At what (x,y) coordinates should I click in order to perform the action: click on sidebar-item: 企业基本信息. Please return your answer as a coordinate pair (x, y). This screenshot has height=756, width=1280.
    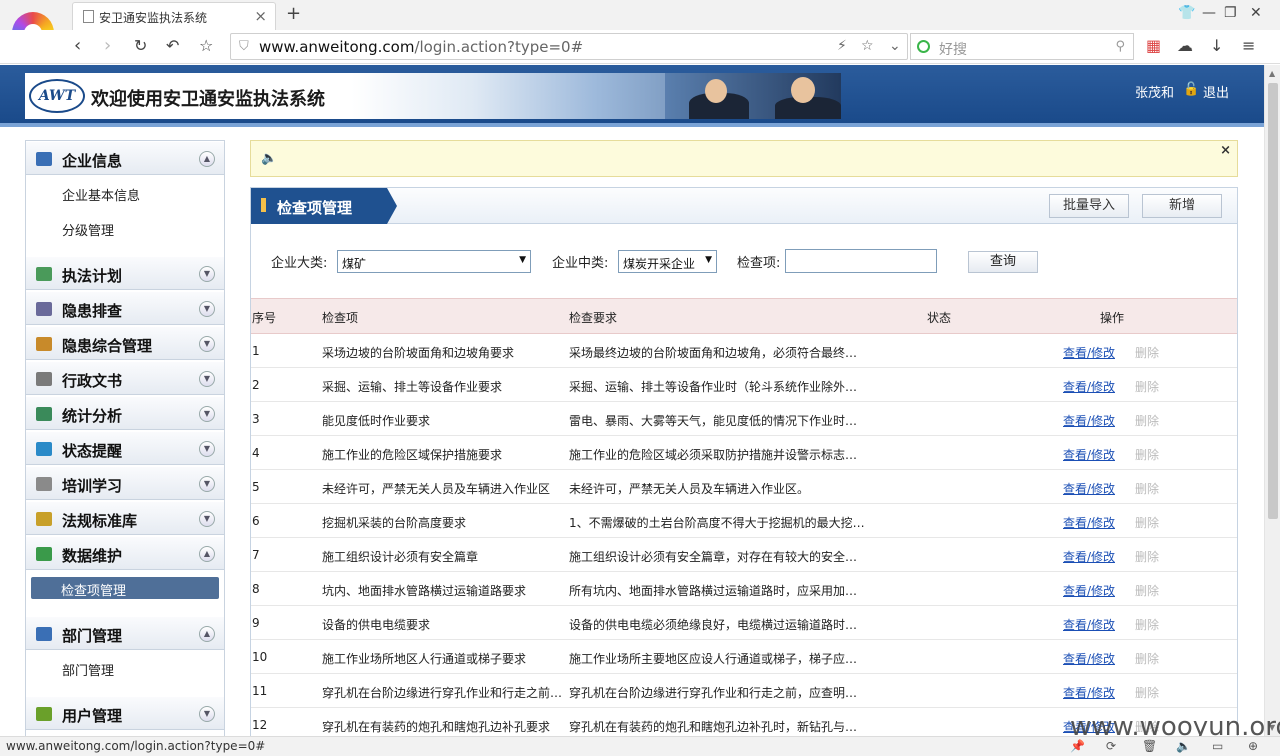
    Looking at the image, I should click on (125, 193).